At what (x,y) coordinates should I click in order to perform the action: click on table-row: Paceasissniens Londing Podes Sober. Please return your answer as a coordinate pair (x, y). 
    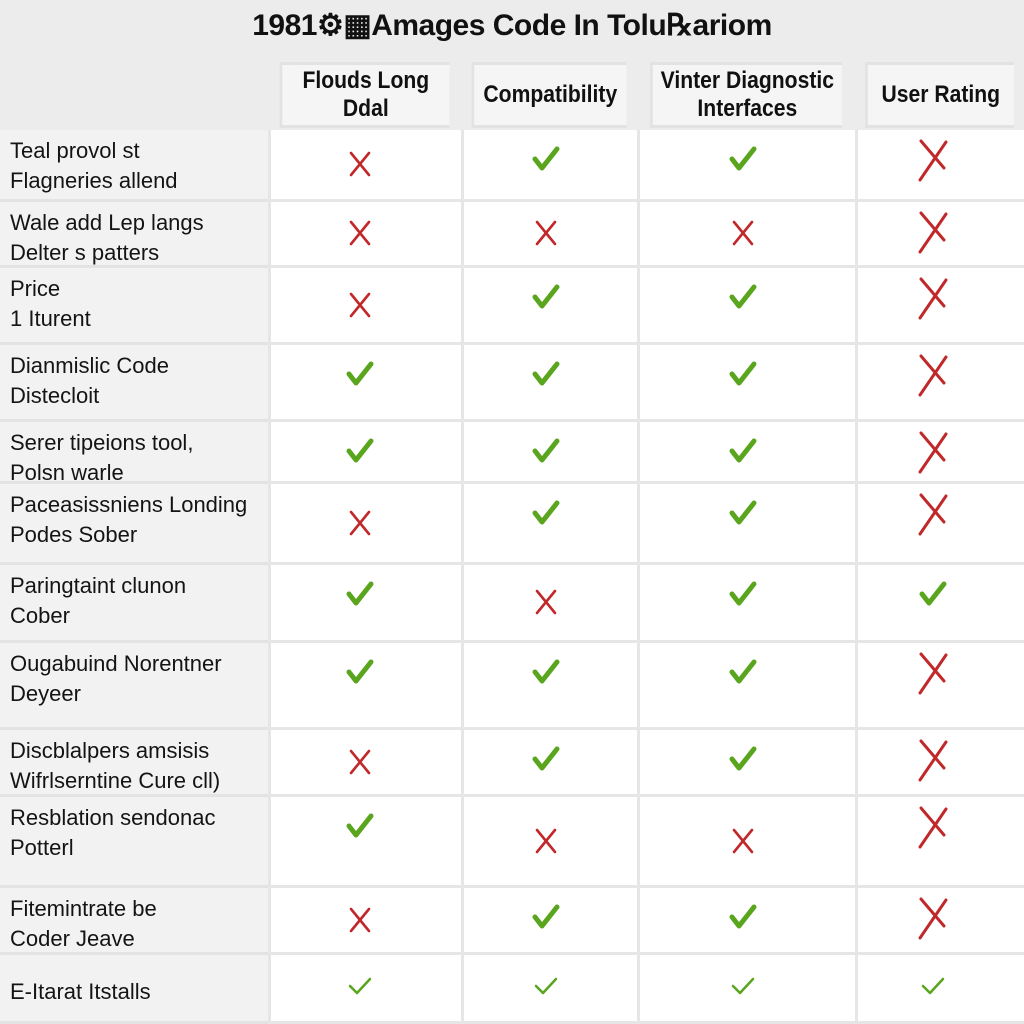
    Looking at the image, I should click on (512, 524).